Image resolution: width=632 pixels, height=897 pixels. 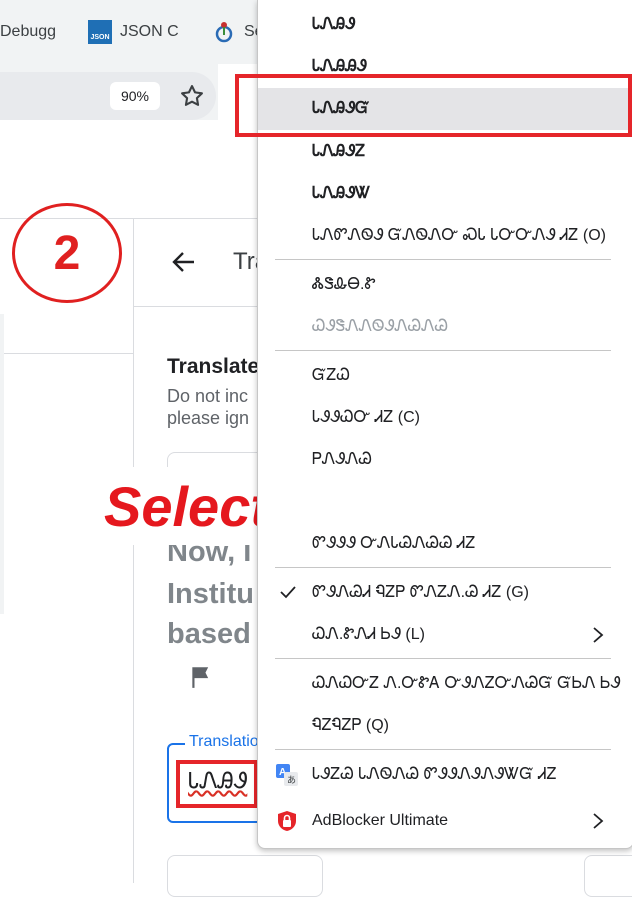 What do you see at coordinates (341, 193) in the screenshot?
I see `menu-item-label: ᏓᏁᎯᏭᏔ` at bounding box center [341, 193].